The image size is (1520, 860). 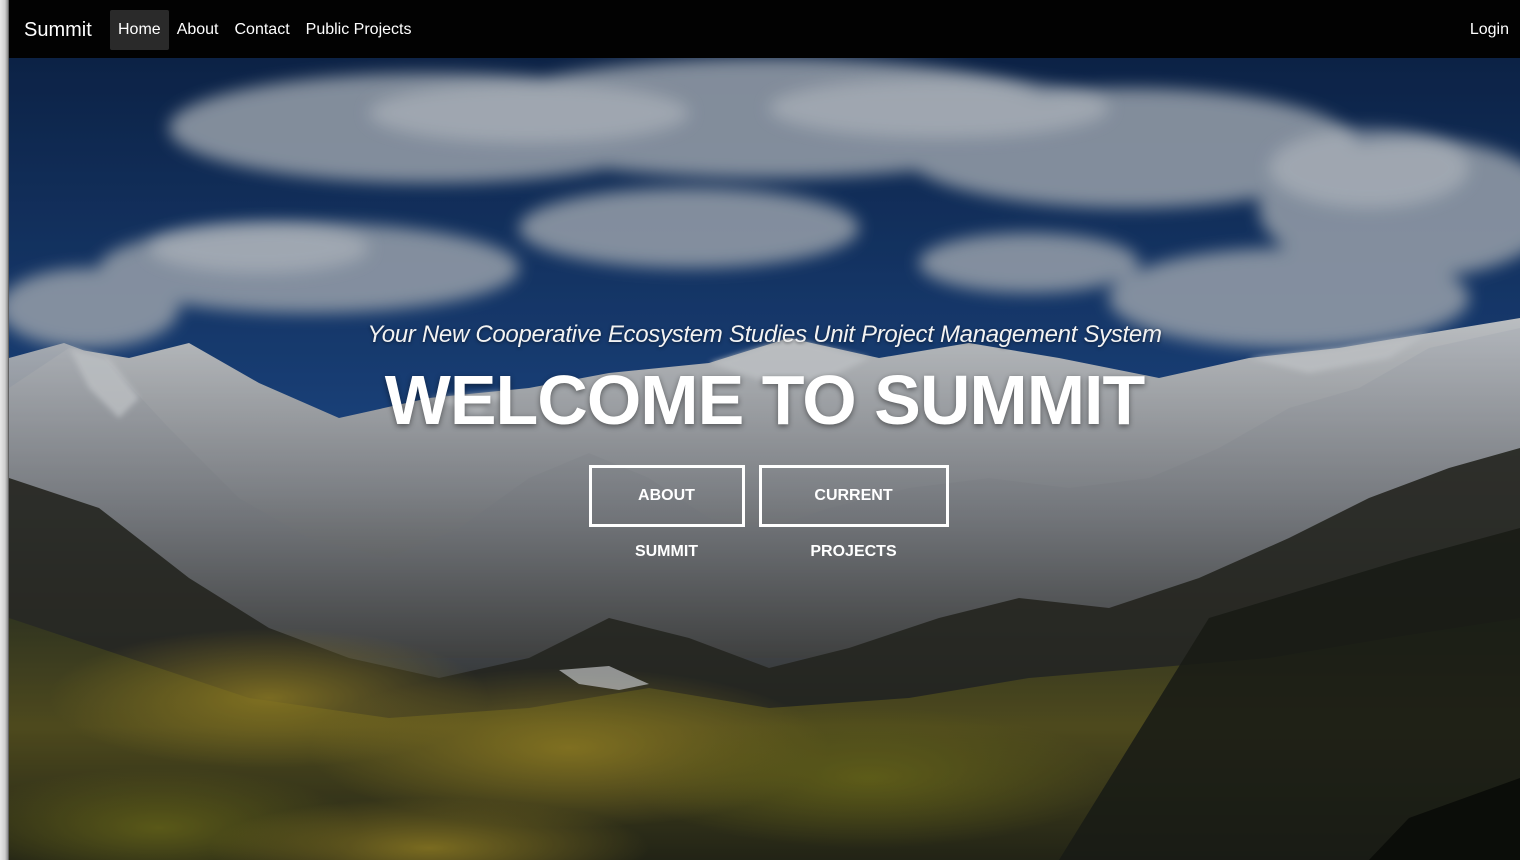 I want to click on window-edge, so click(x=4, y=430).